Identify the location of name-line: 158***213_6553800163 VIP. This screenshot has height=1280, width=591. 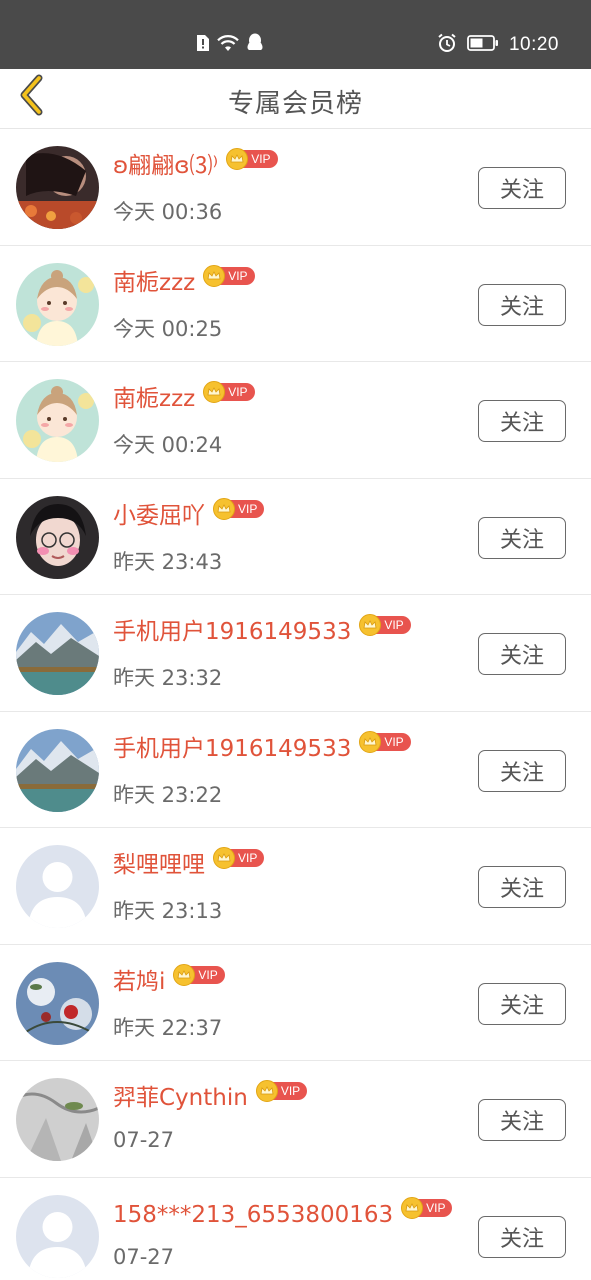
(283, 1213).